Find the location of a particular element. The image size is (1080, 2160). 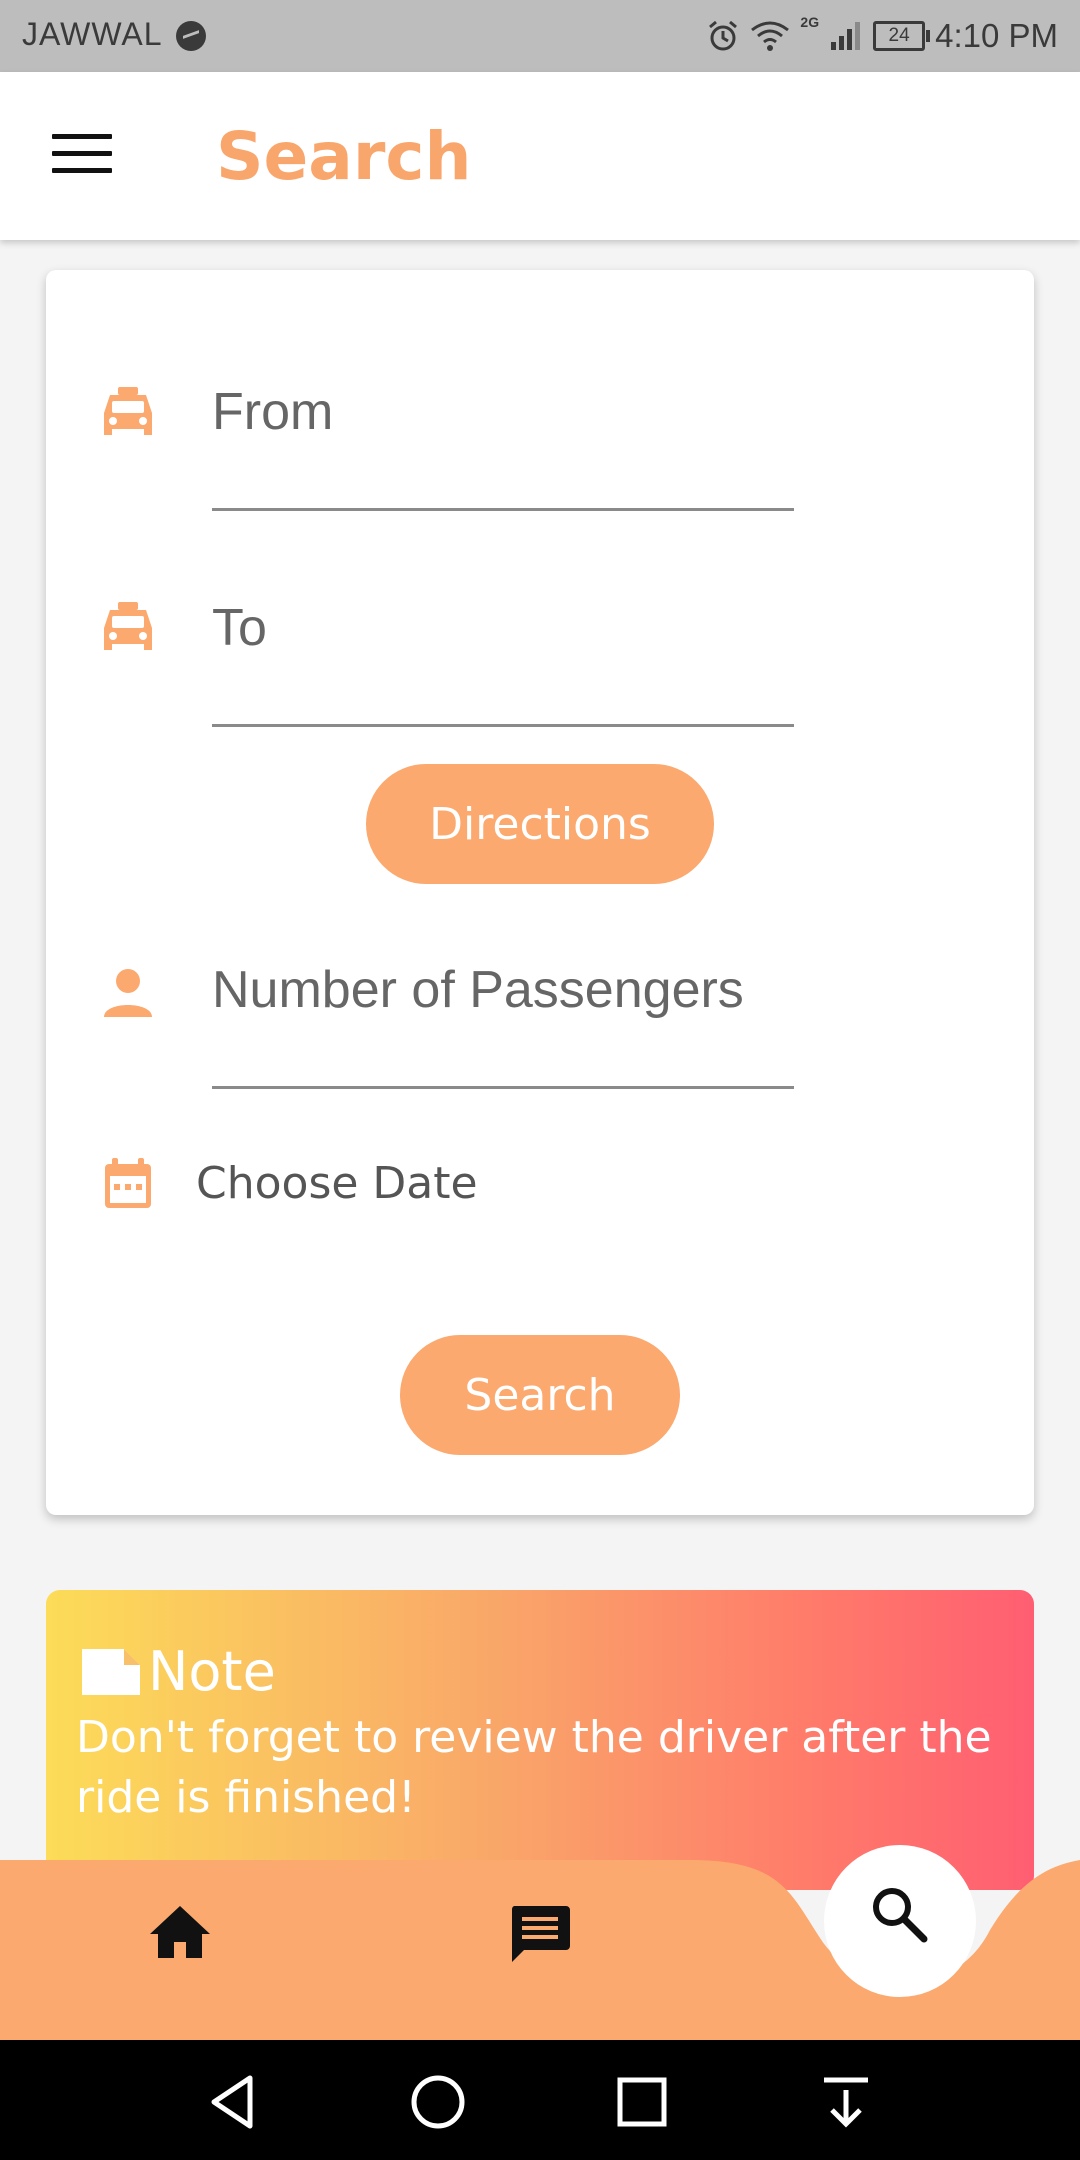

search-icon is located at coordinates (900, 1915).